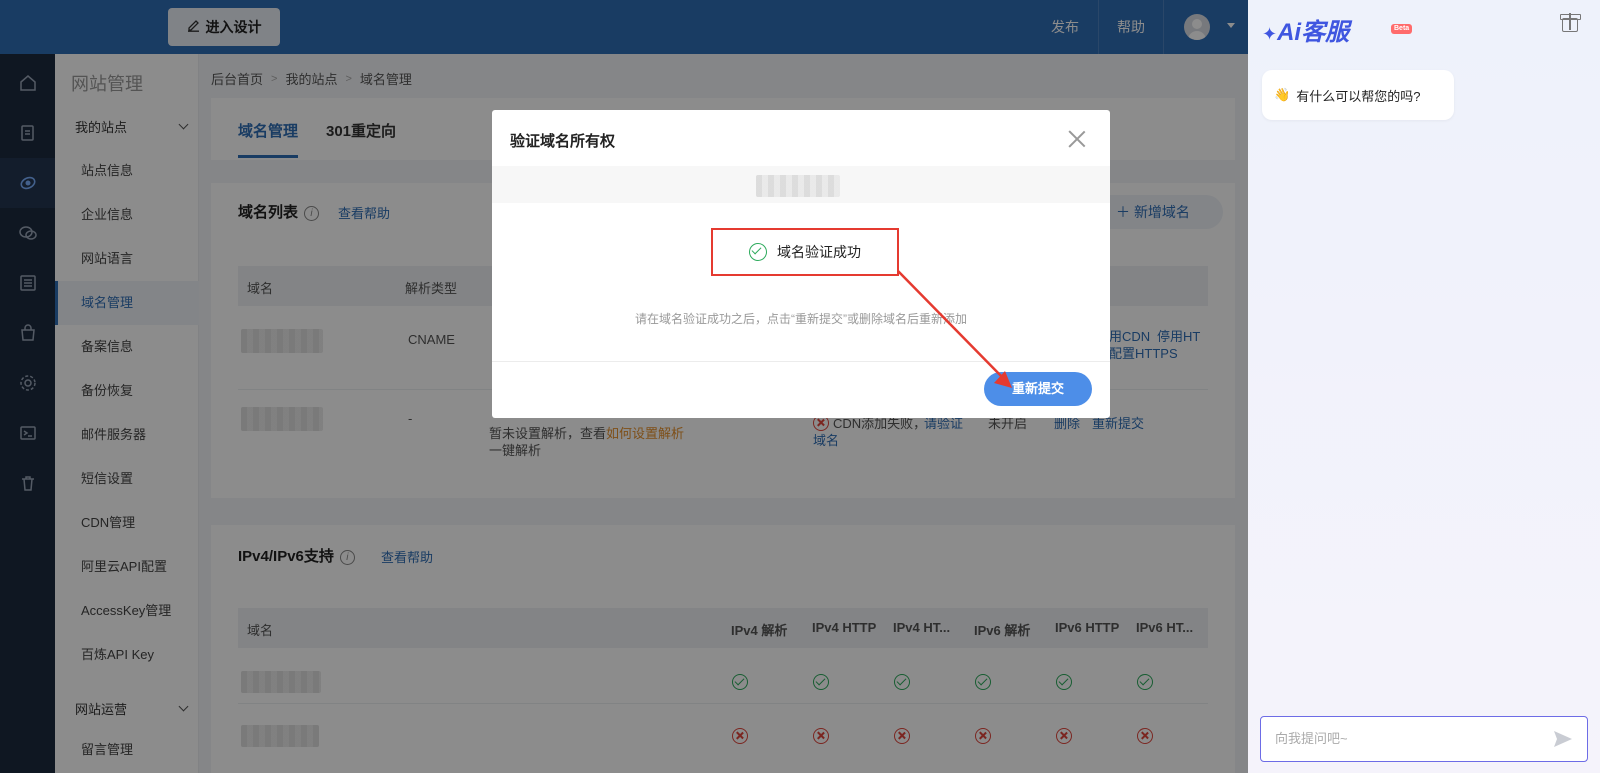 The width and height of the screenshot is (1600, 773). What do you see at coordinates (1282, 94) in the screenshot?
I see `wave-hand-icon: 👋` at bounding box center [1282, 94].